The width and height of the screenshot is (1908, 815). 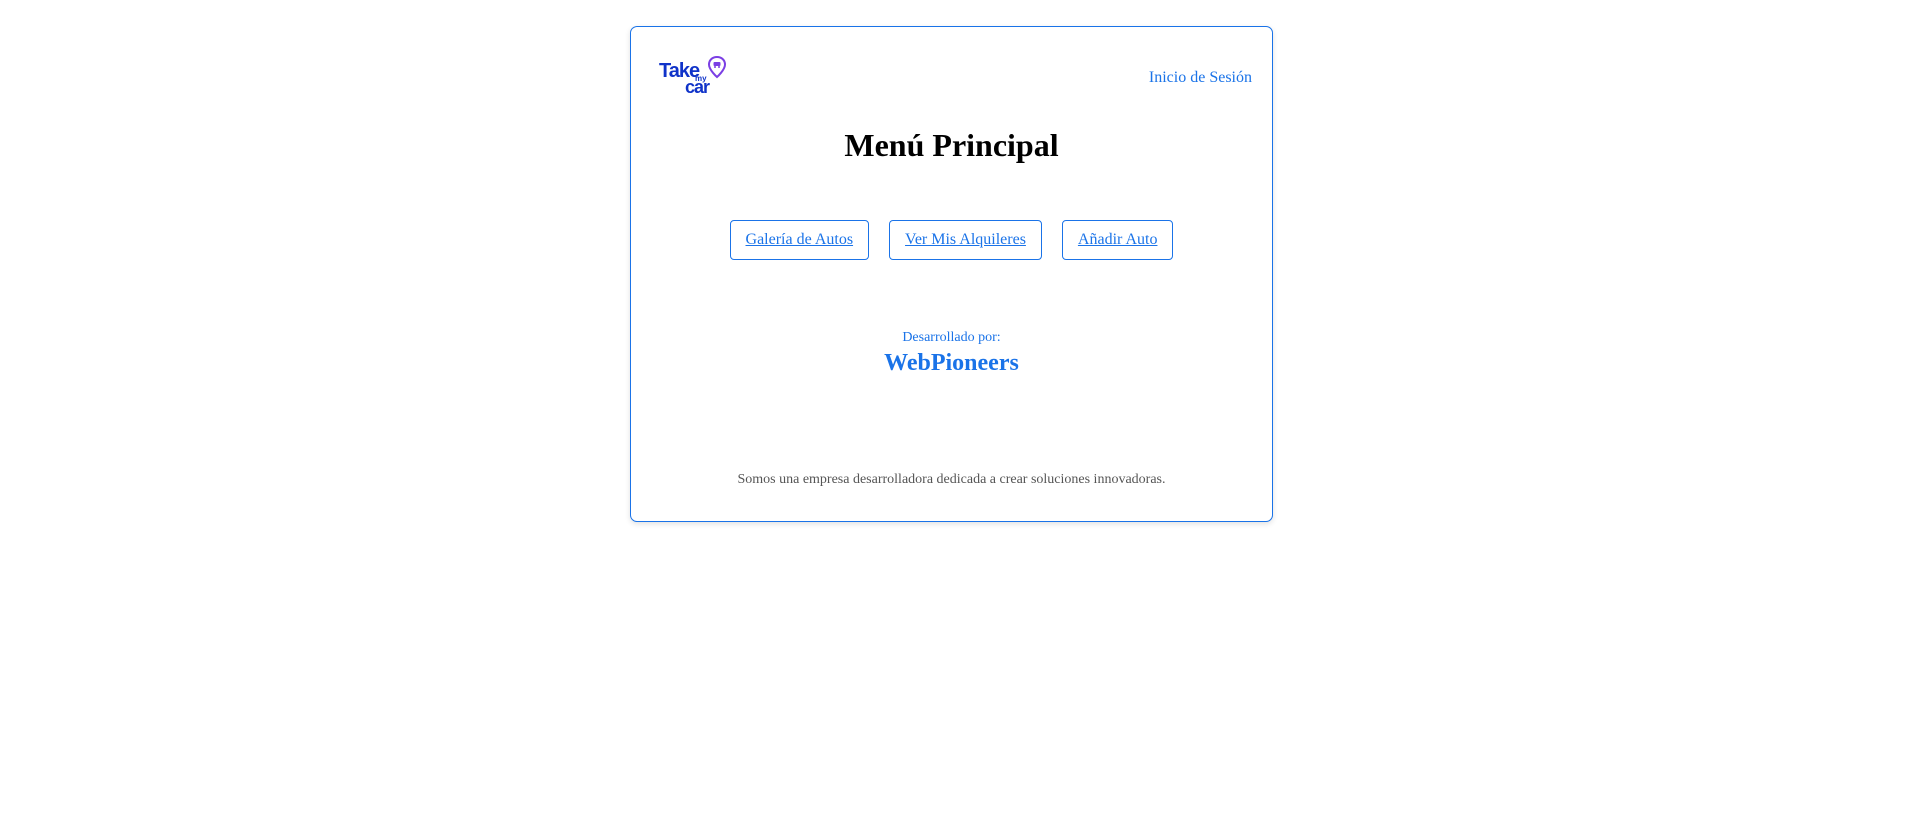 What do you see at coordinates (1200, 78) in the screenshot?
I see `login-link: Inicio de Sesión` at bounding box center [1200, 78].